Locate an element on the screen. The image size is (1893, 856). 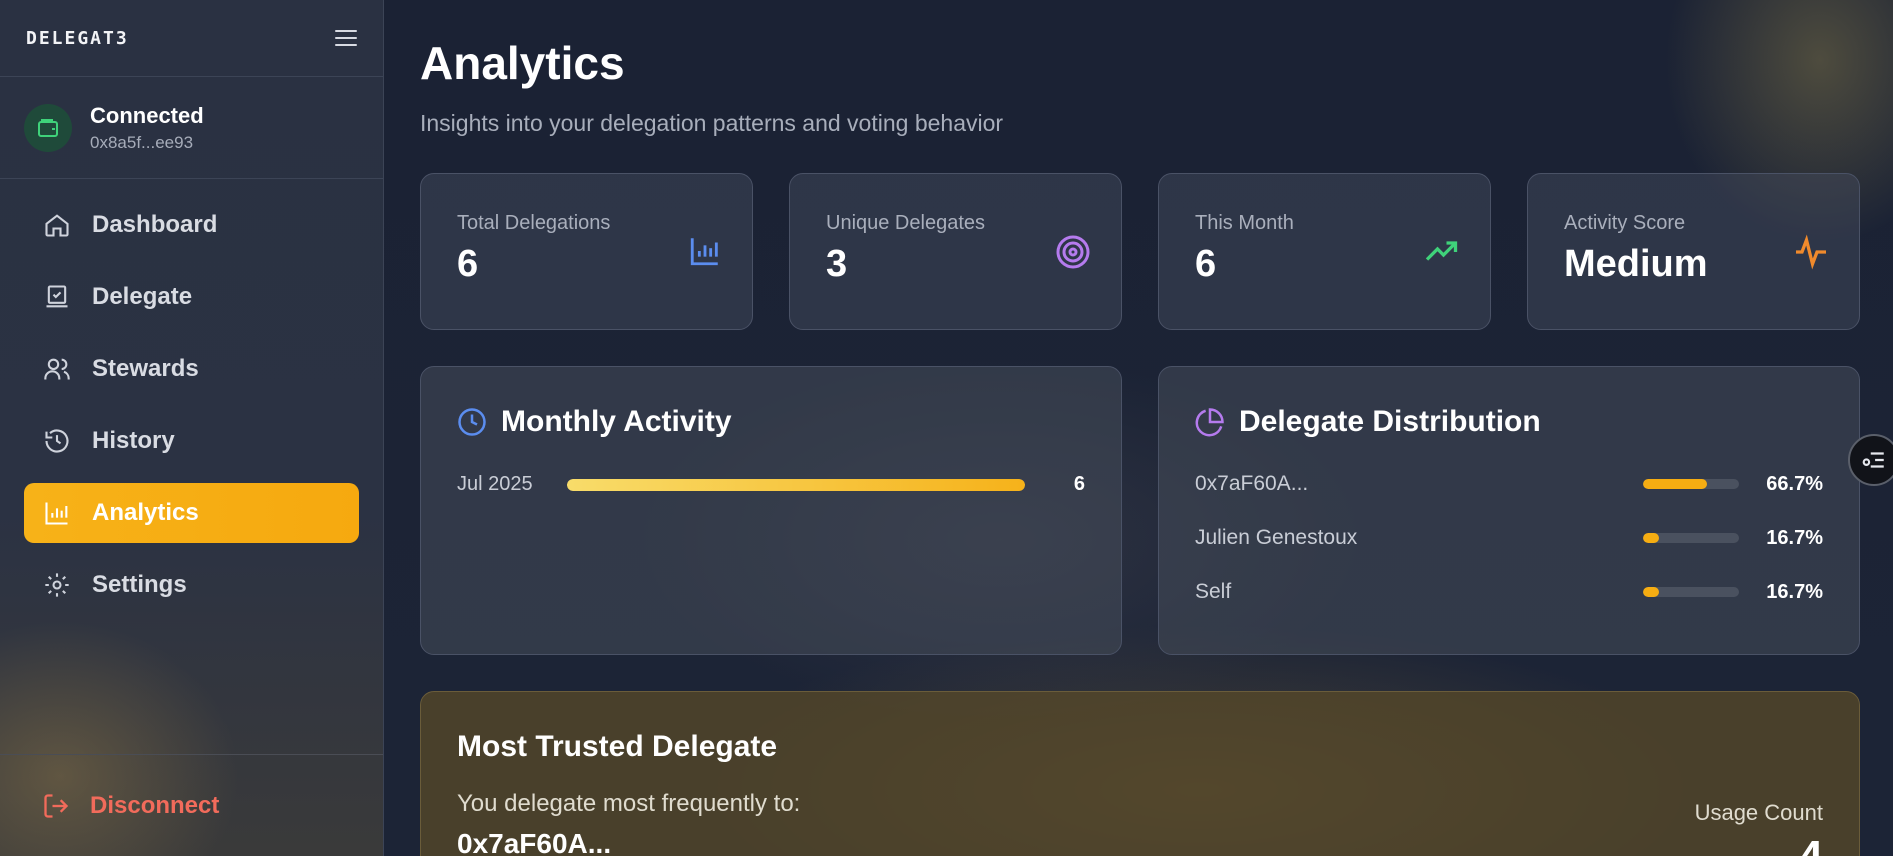
stat-card-unique-delegates: Unique Delegates 3 is located at coordinates (955, 251).